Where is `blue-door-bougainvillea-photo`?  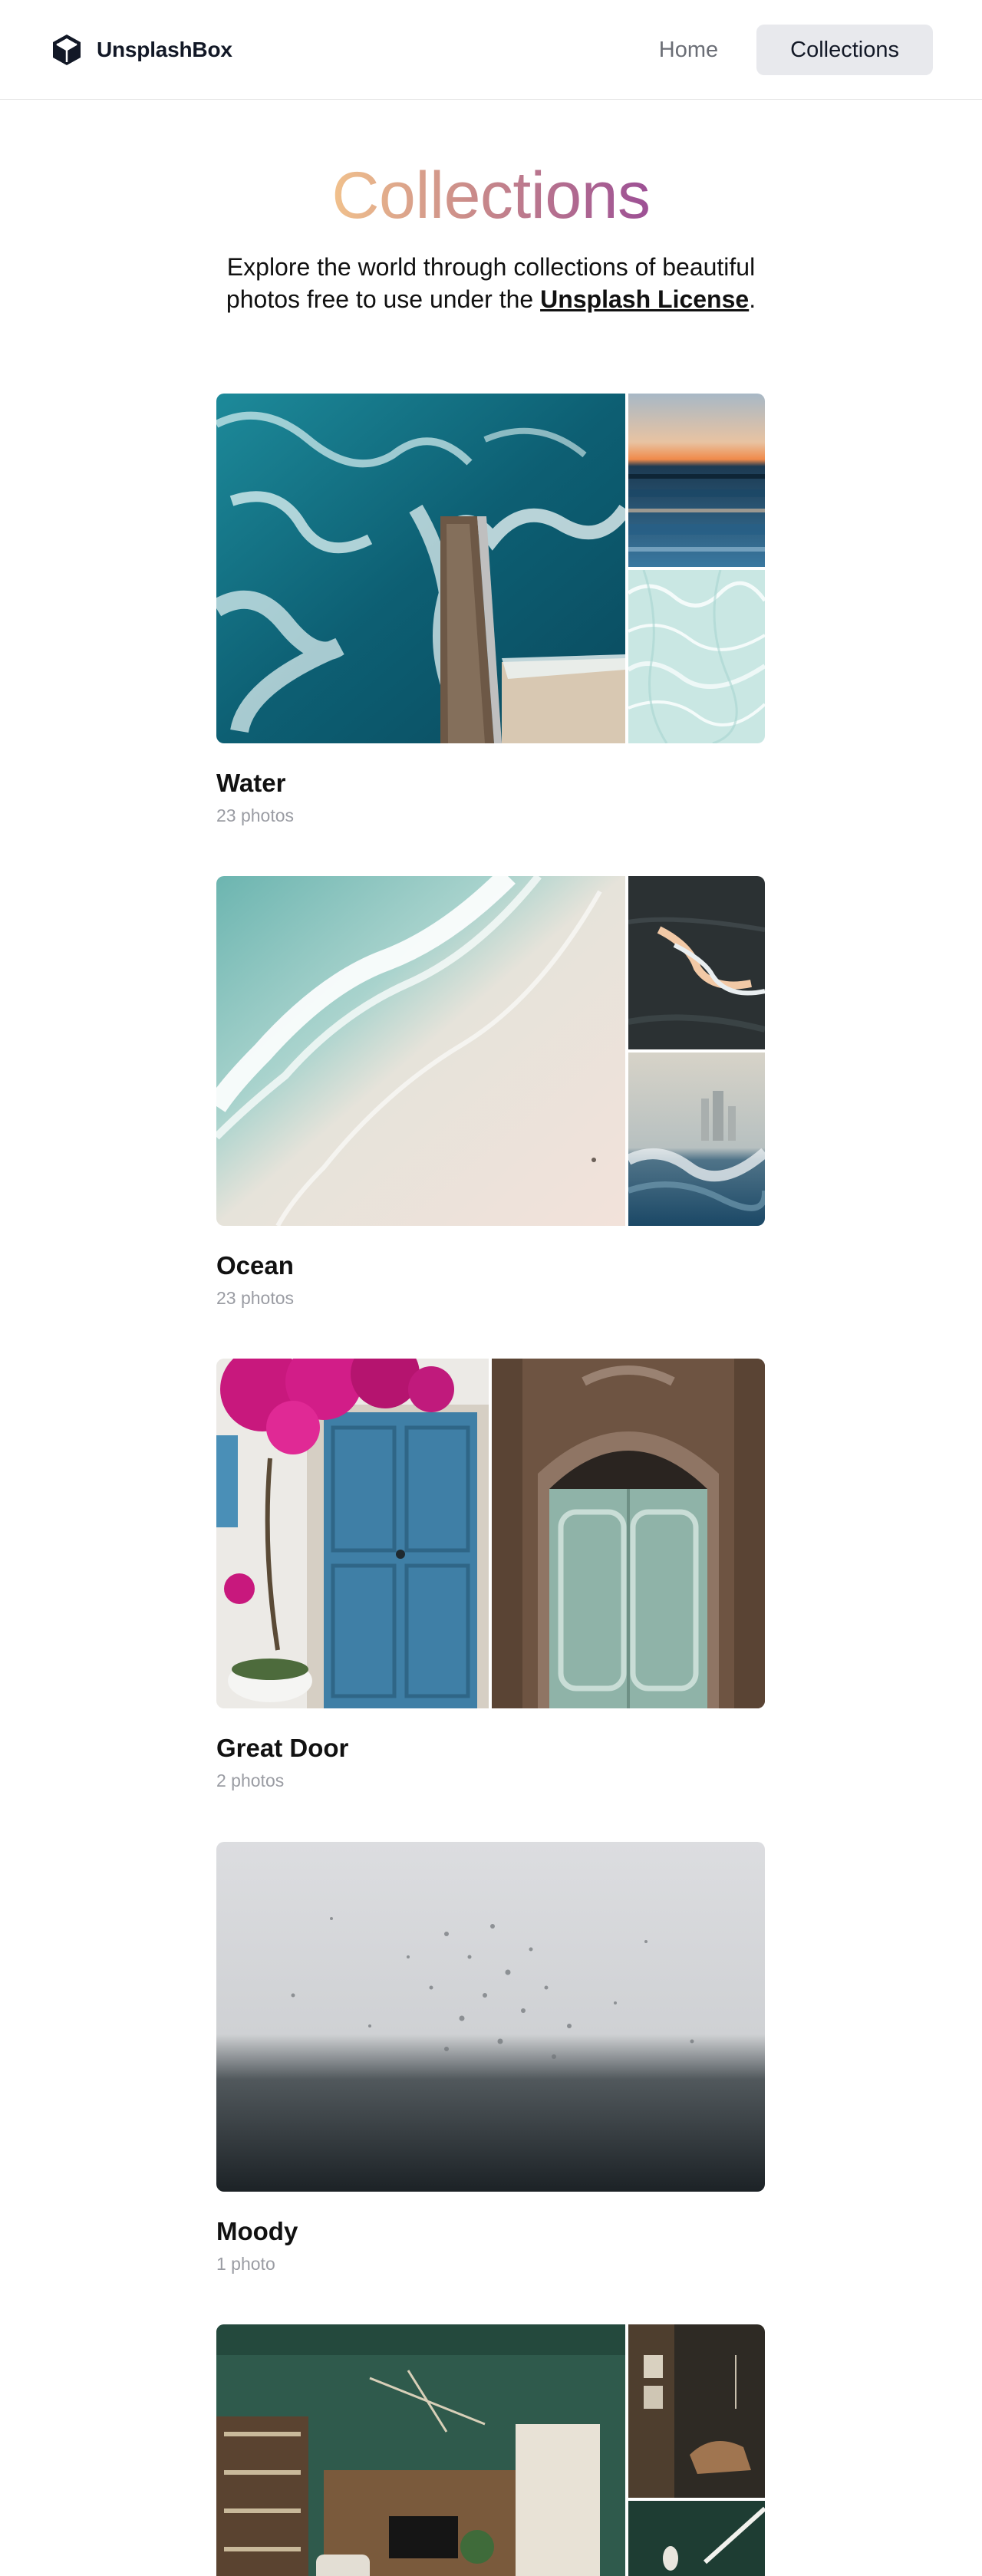
blue-door-bougainvillea-photo is located at coordinates (352, 1533).